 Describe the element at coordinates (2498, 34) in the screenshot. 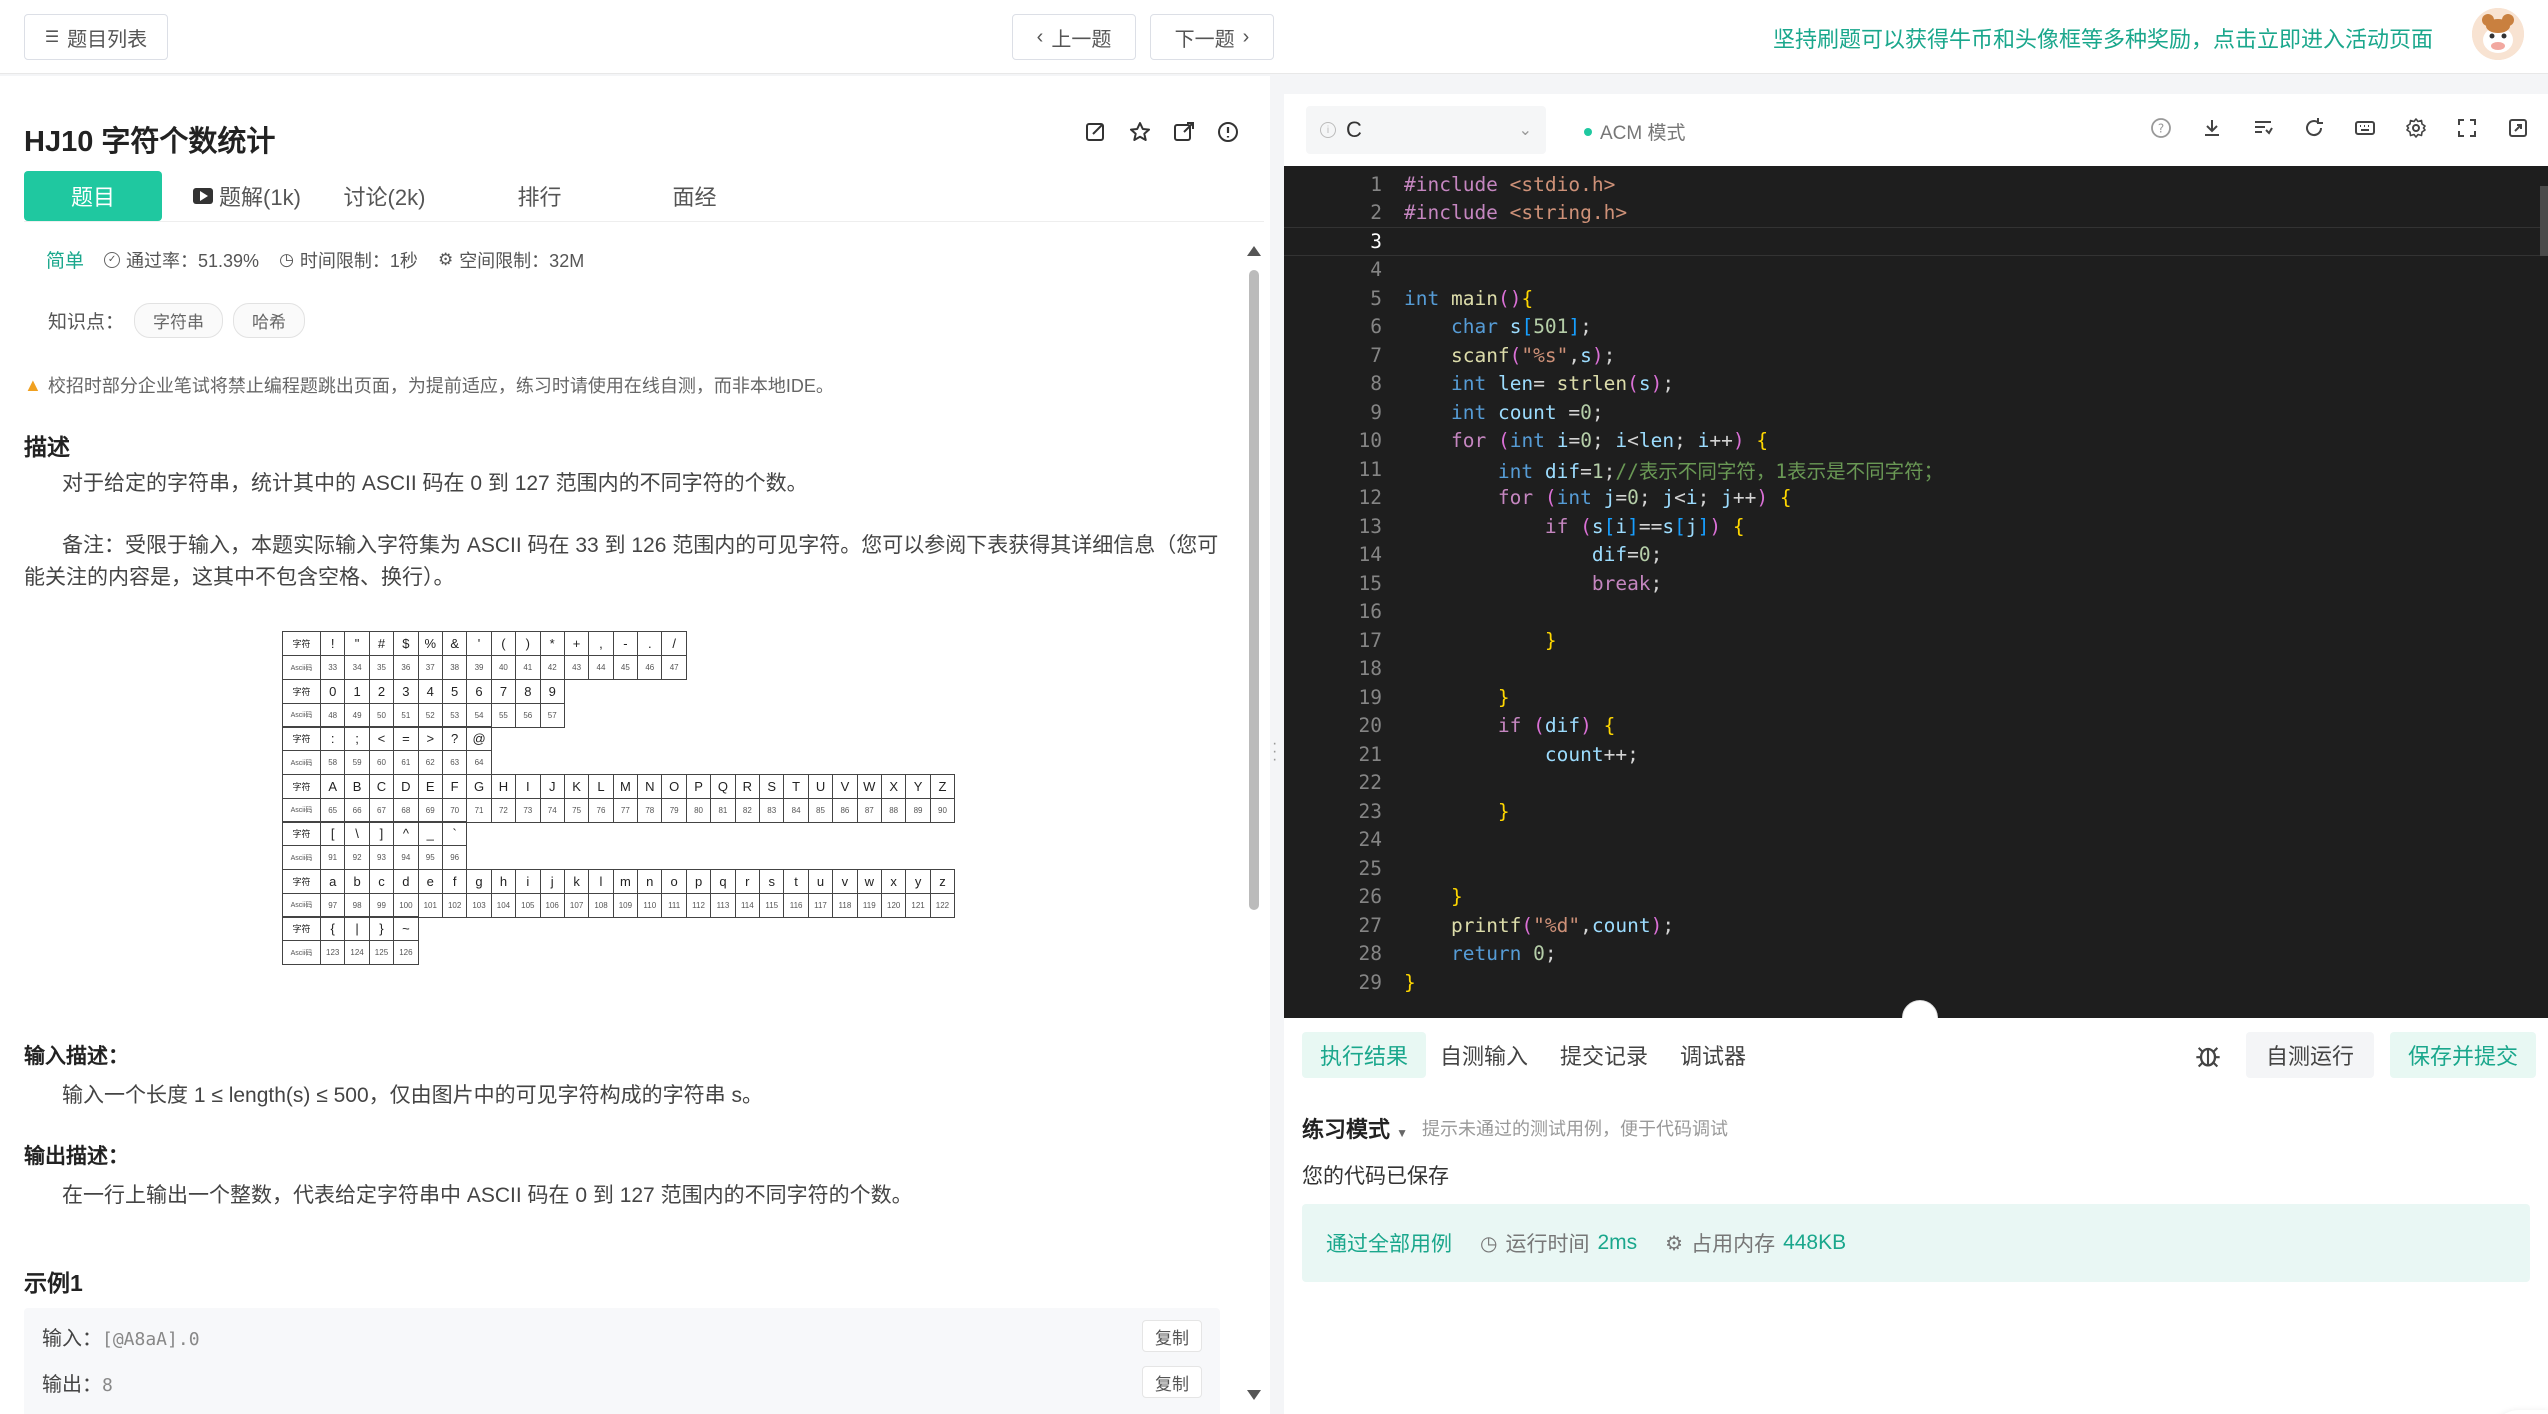

I see `avatar` at that location.